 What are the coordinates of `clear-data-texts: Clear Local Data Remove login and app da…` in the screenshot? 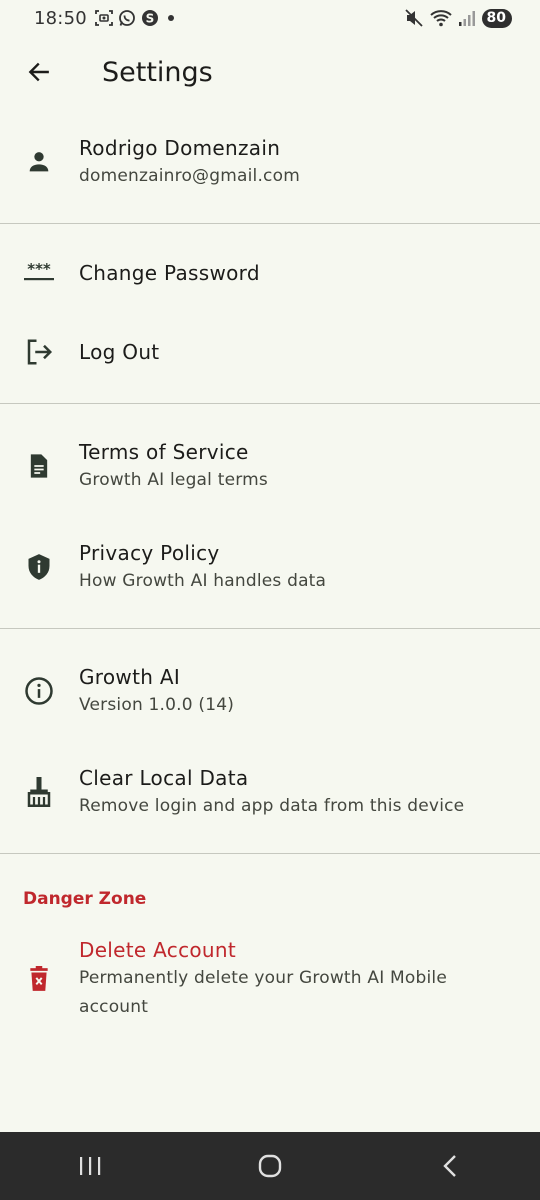 It's located at (299, 792).